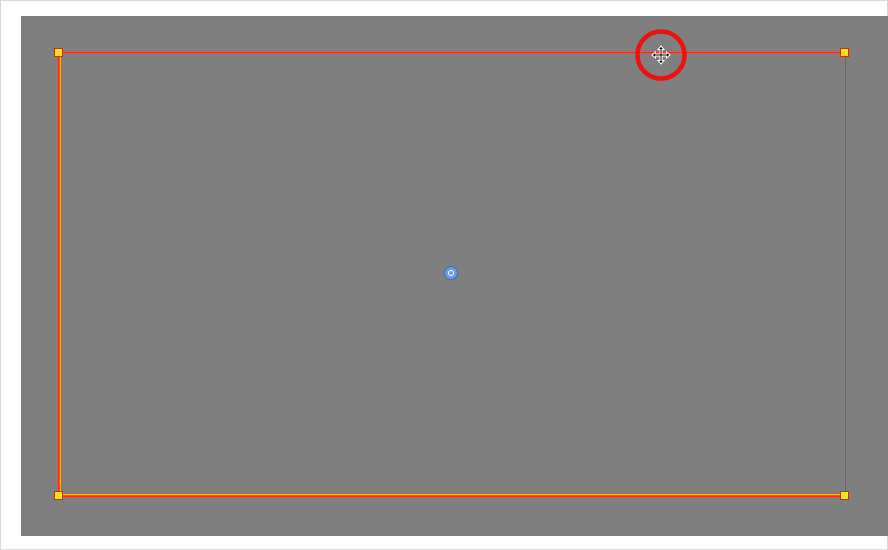  I want to click on resize-handle-bottom-left, so click(58, 495).